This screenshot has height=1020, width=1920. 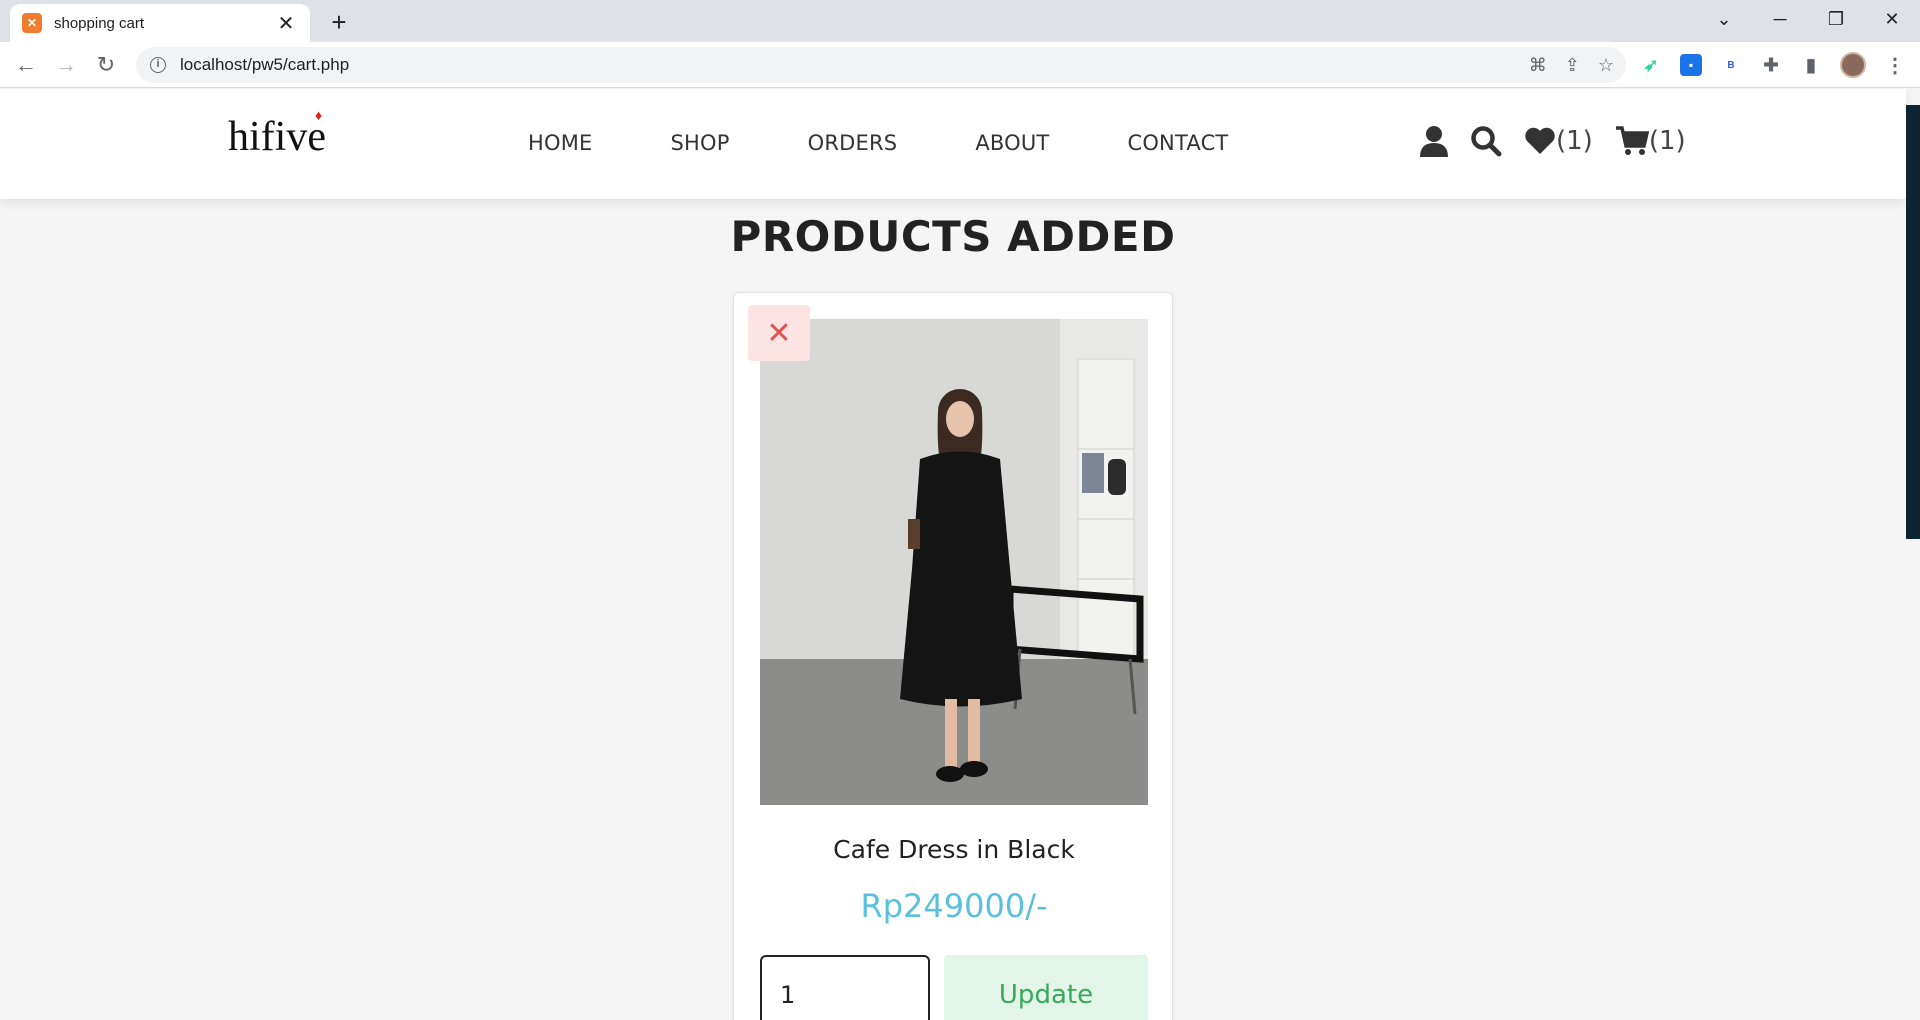 What do you see at coordinates (1651, 65) in the screenshot?
I see `extension-bird-icon: ➶` at bounding box center [1651, 65].